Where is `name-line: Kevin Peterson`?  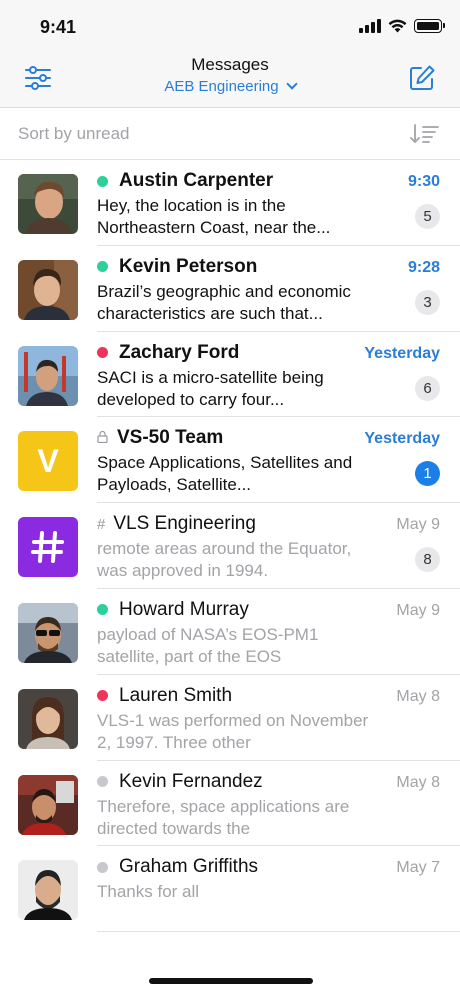 name-line: Kevin Peterson is located at coordinates (177, 267).